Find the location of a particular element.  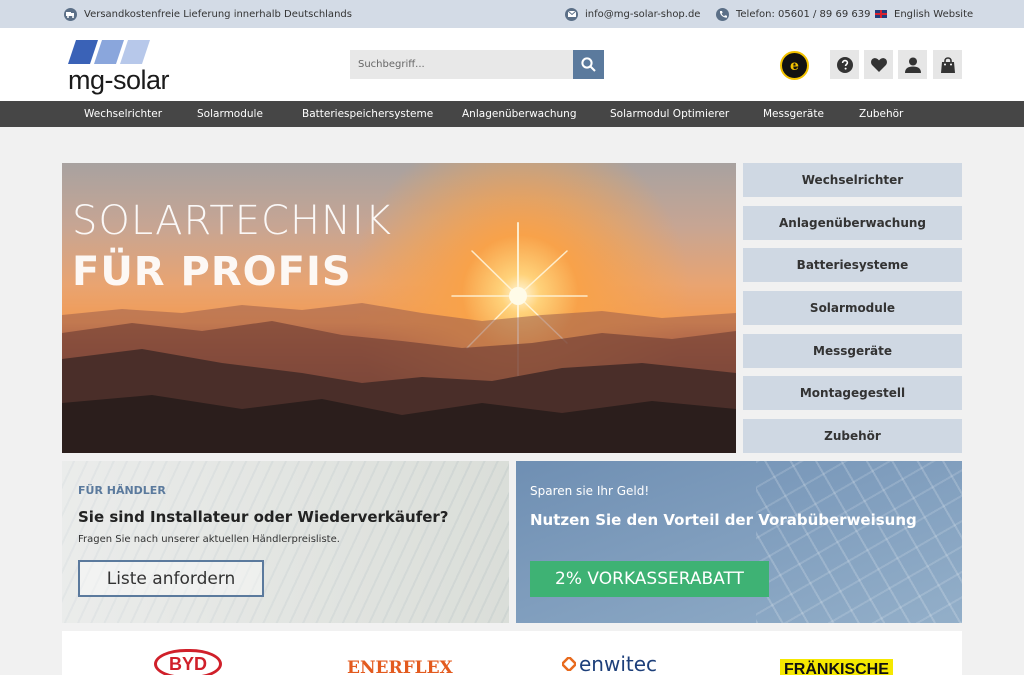

side-category-montagegestell: Montagegestell is located at coordinates (852, 393).